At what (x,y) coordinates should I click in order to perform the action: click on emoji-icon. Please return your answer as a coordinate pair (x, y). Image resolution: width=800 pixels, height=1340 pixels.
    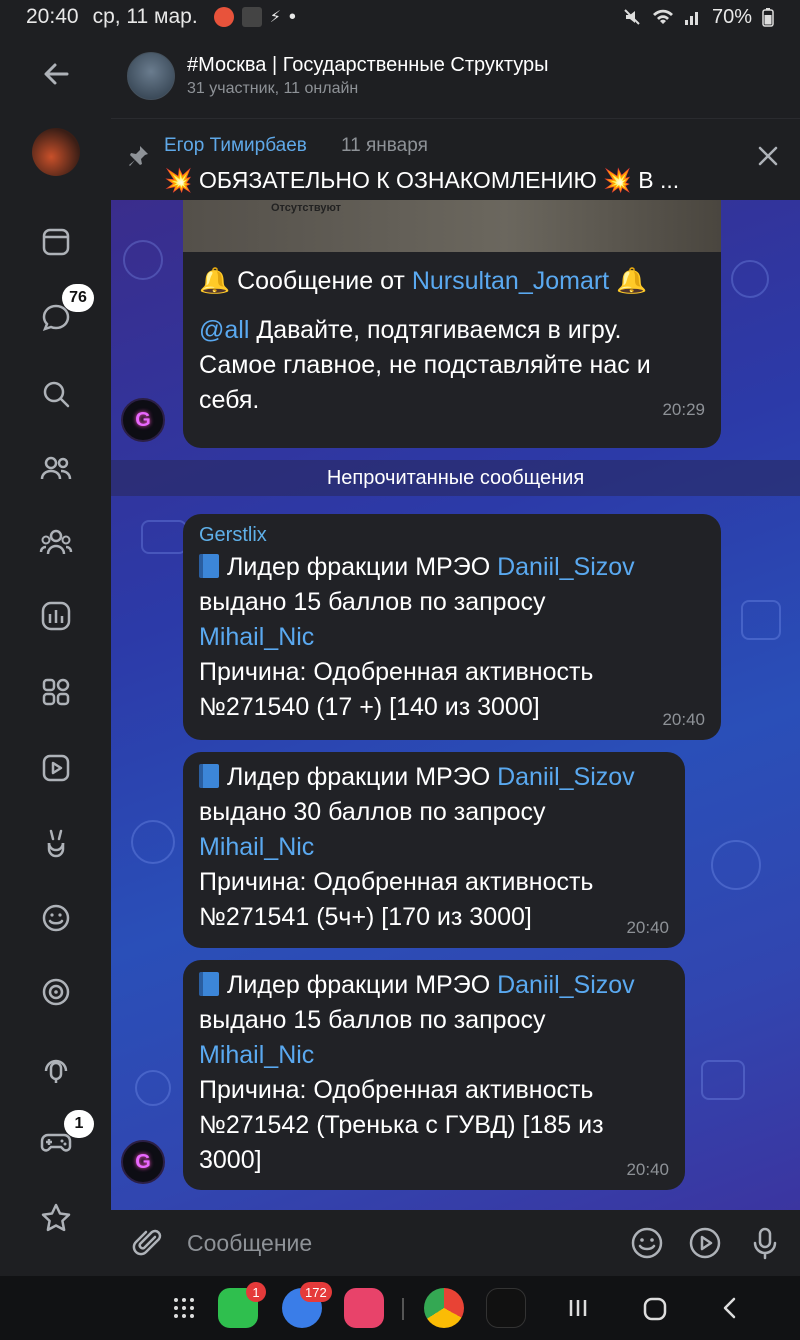
    Looking at the image, I should click on (647, 1243).